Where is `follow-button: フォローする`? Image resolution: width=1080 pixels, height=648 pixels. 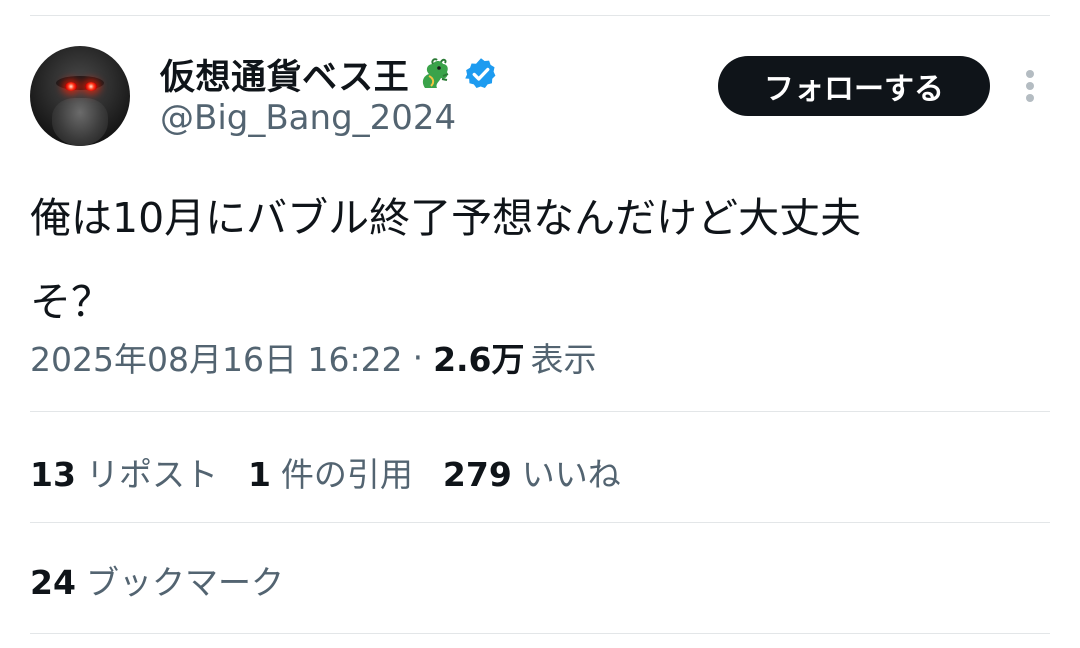
follow-button: フォローする is located at coordinates (854, 86).